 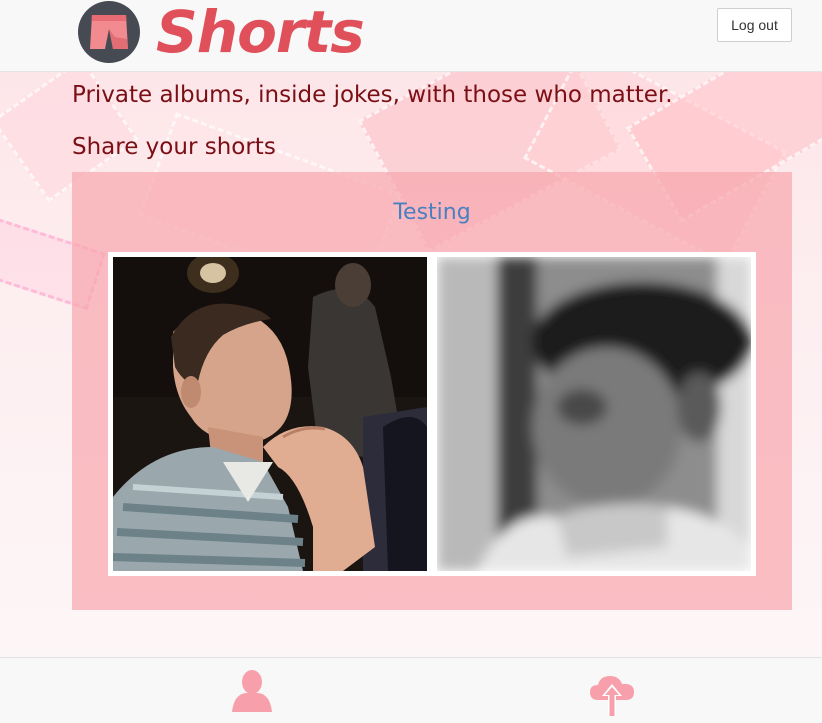 What do you see at coordinates (411, 36) in the screenshot?
I see `top-navbar: Shorts Log out` at bounding box center [411, 36].